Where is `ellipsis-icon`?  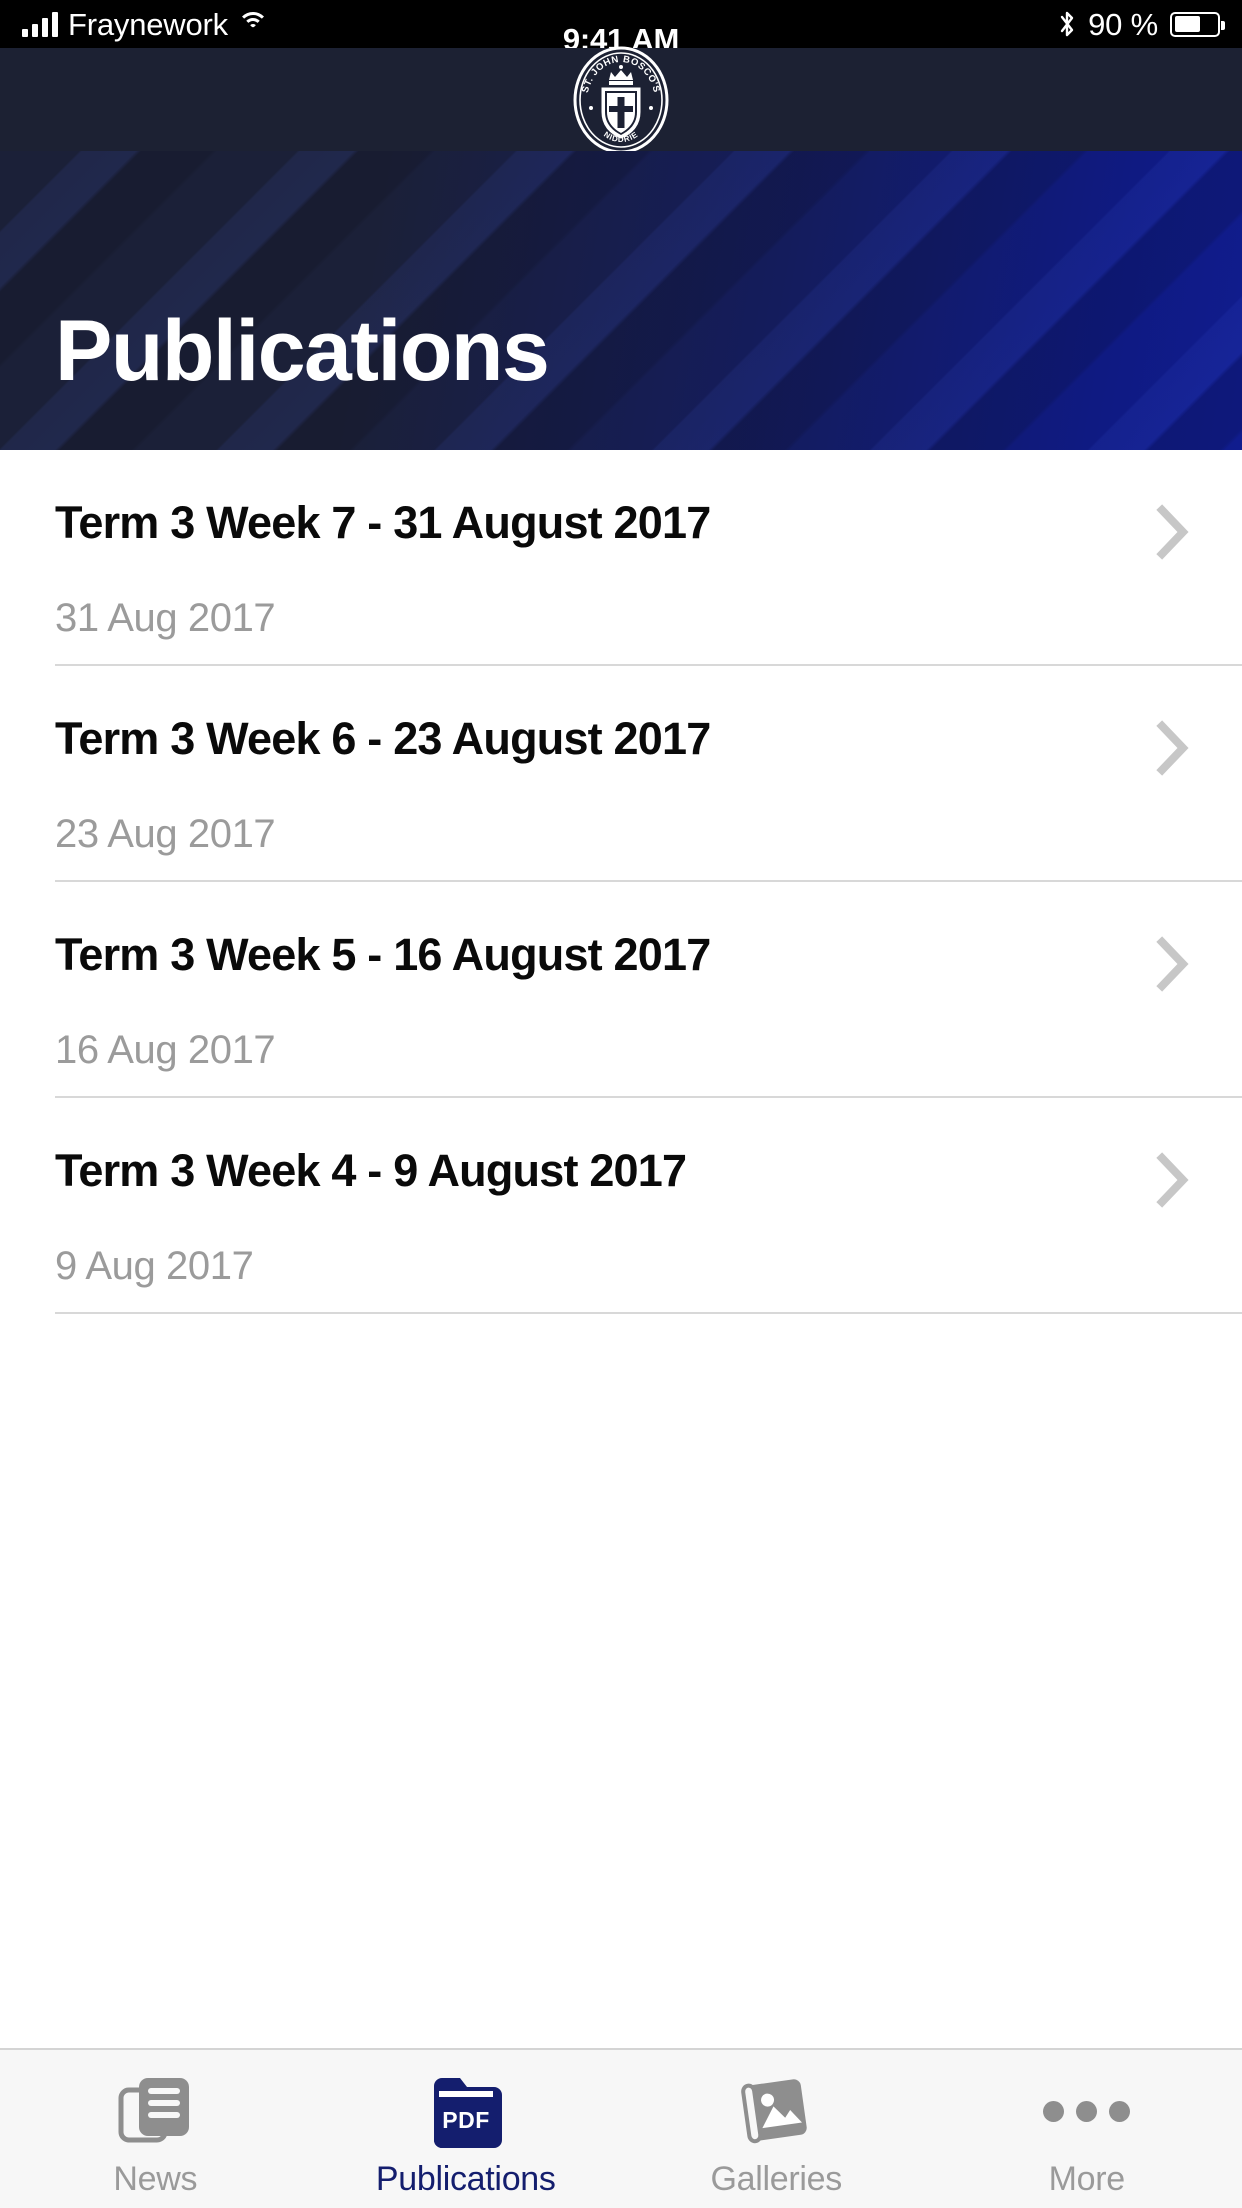
ellipsis-icon is located at coordinates (1087, 2111).